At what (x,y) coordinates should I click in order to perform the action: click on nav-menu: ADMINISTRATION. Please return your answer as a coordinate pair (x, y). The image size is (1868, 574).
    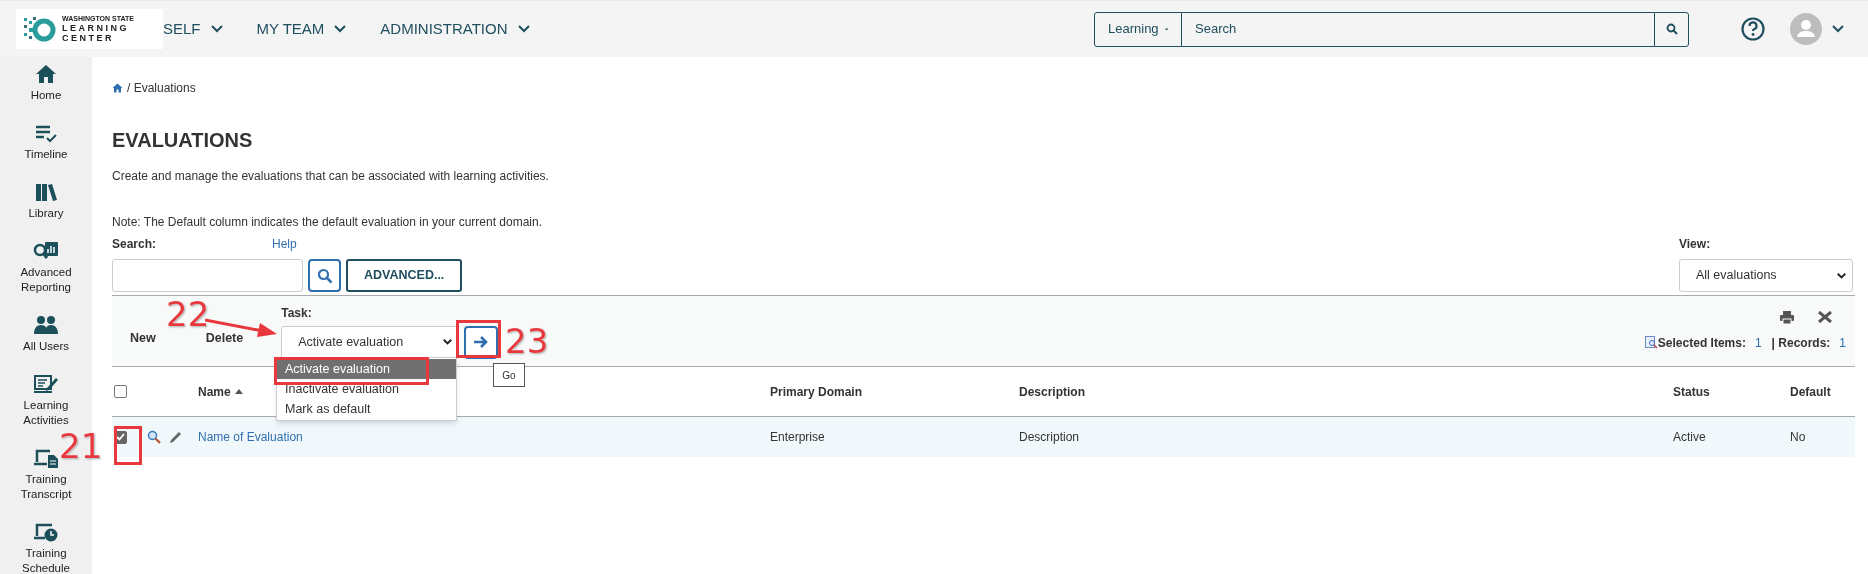
    Looking at the image, I should click on (455, 29).